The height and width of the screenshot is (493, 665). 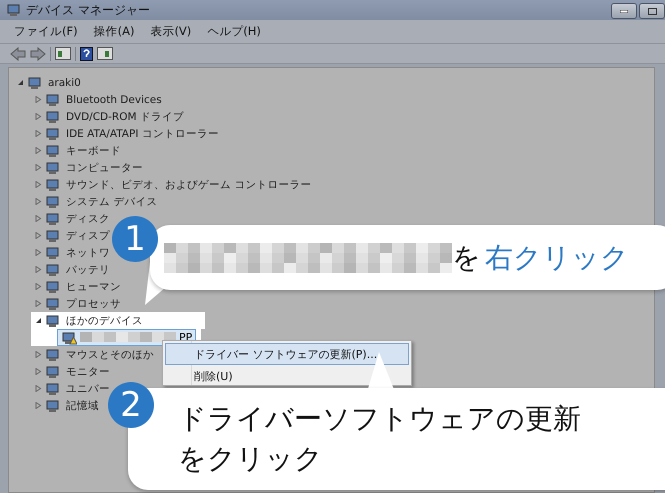 What do you see at coordinates (18, 53) in the screenshot?
I see `back-icon` at bounding box center [18, 53].